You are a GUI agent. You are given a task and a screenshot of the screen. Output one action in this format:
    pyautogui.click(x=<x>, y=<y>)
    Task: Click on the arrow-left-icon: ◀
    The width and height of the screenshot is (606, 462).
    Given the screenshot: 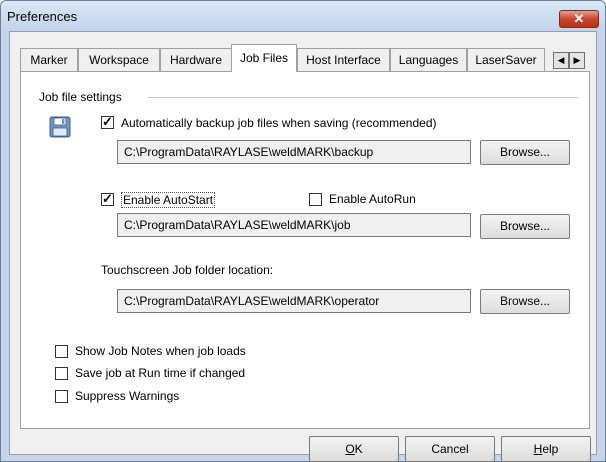 What is the action you would take?
    pyautogui.click(x=561, y=60)
    